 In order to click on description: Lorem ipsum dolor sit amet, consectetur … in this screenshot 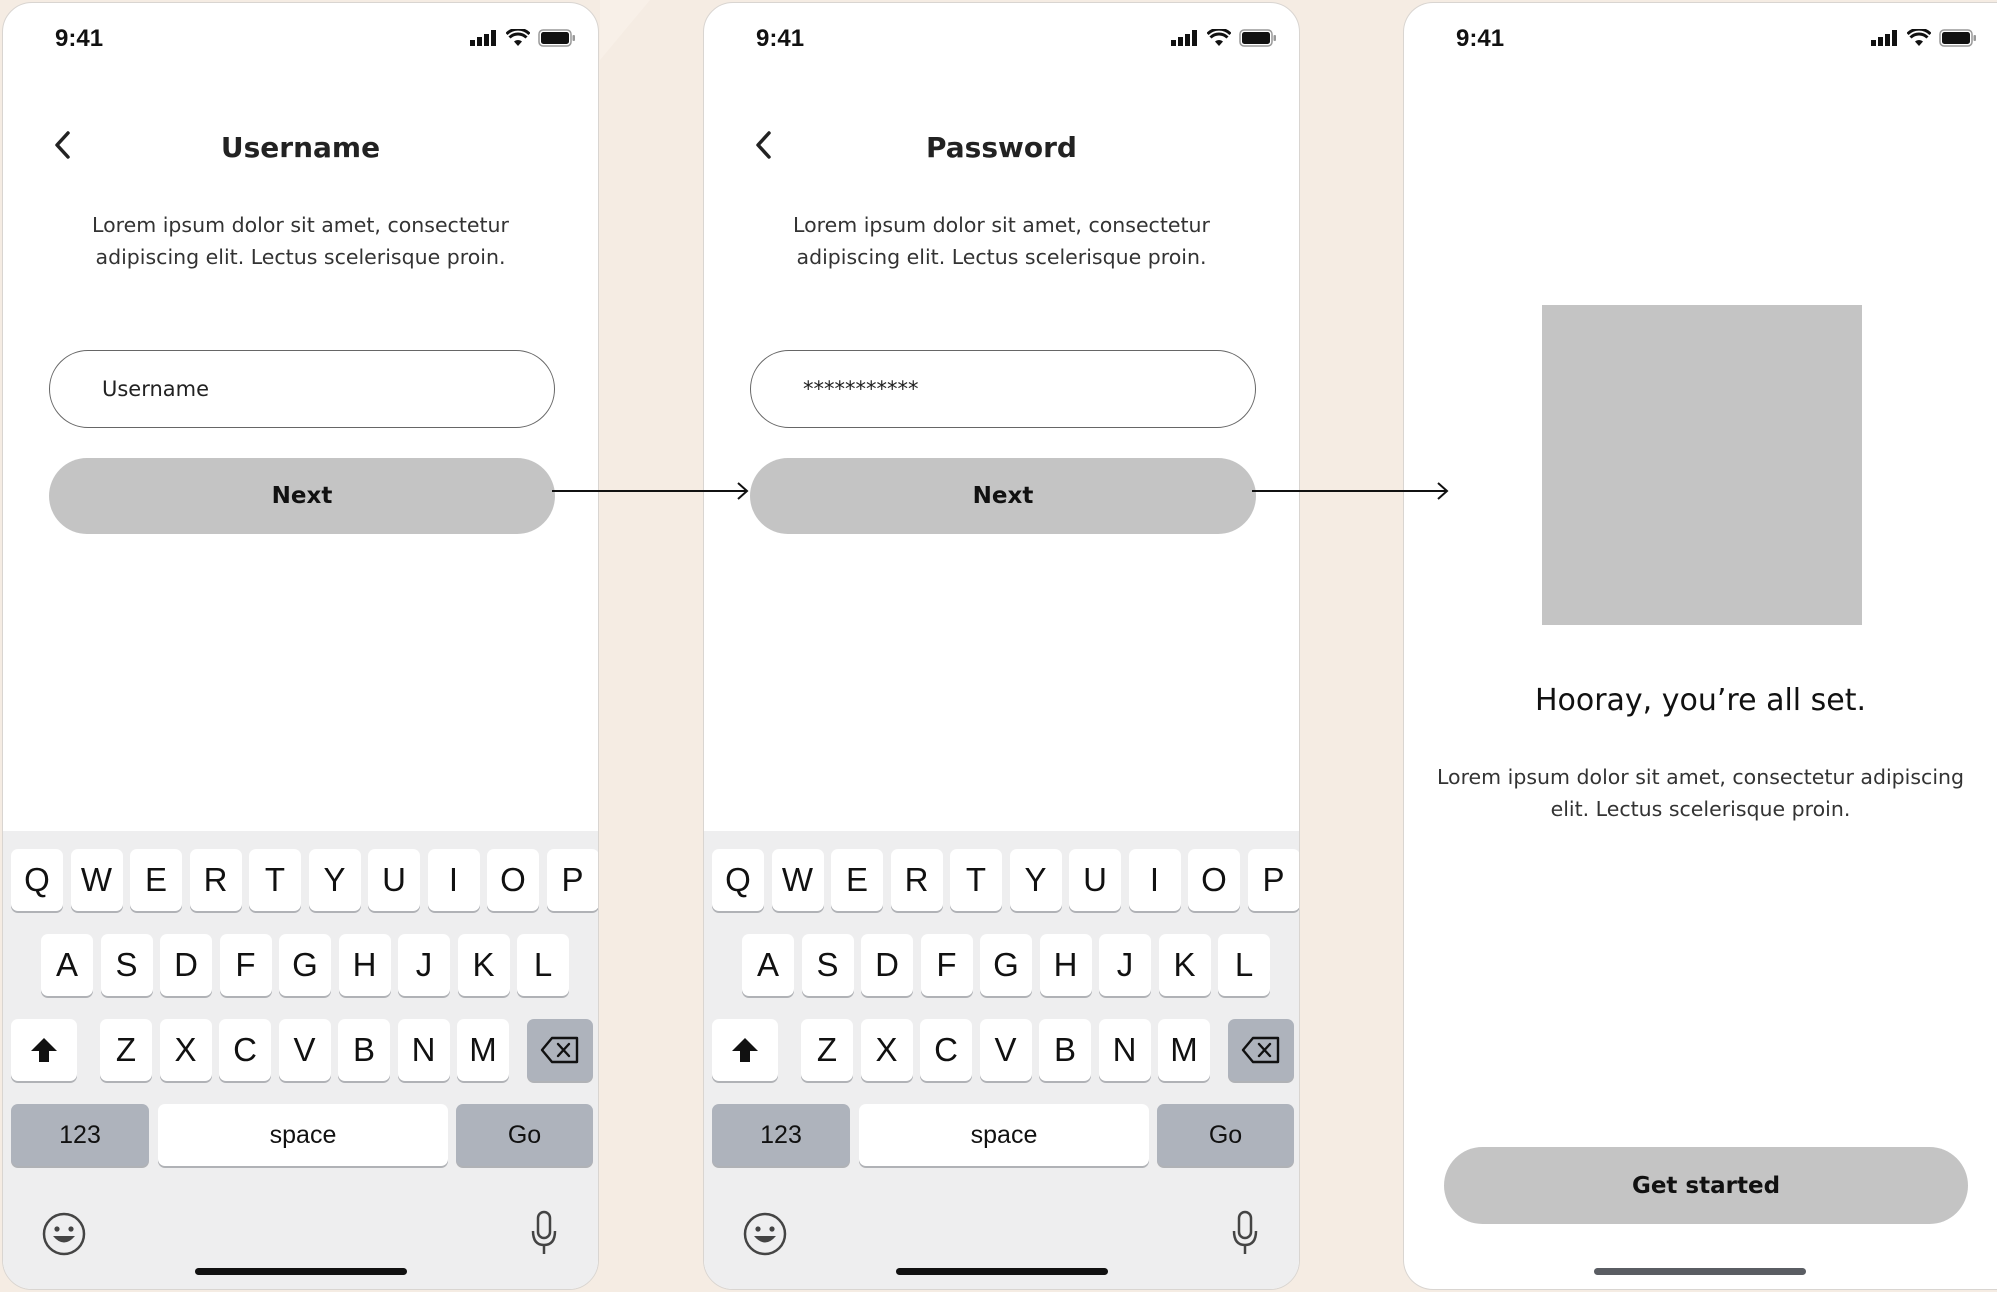, I will do `click(300, 241)`.